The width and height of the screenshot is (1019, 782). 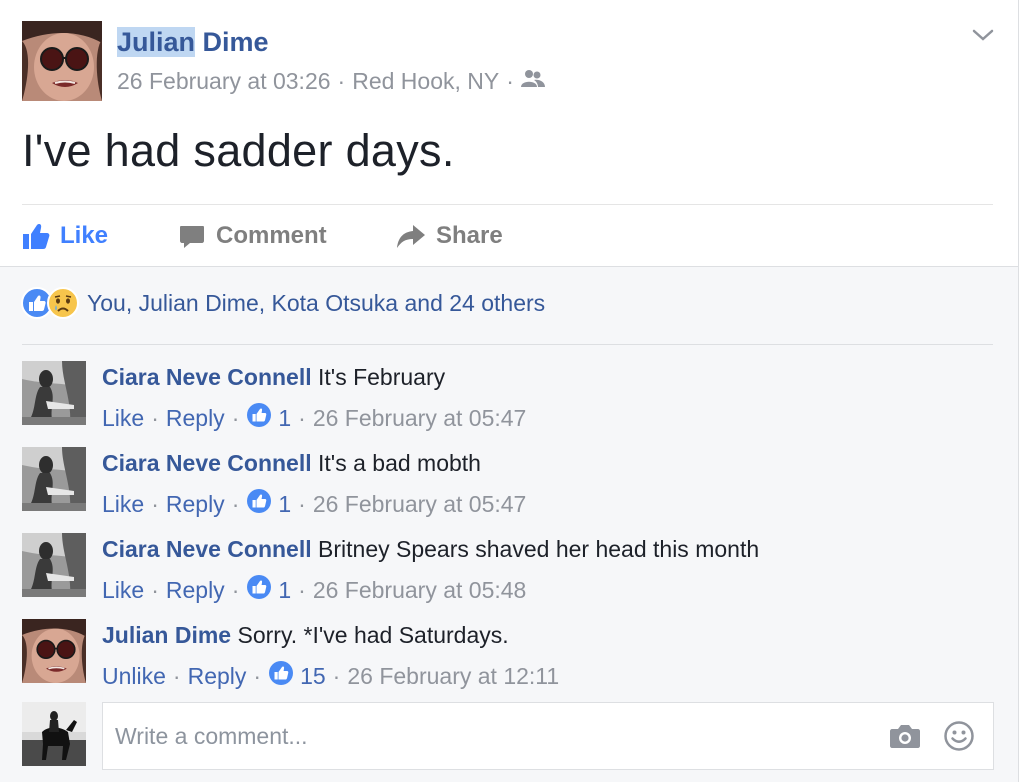 I want to click on smiley-icon, so click(x=959, y=738).